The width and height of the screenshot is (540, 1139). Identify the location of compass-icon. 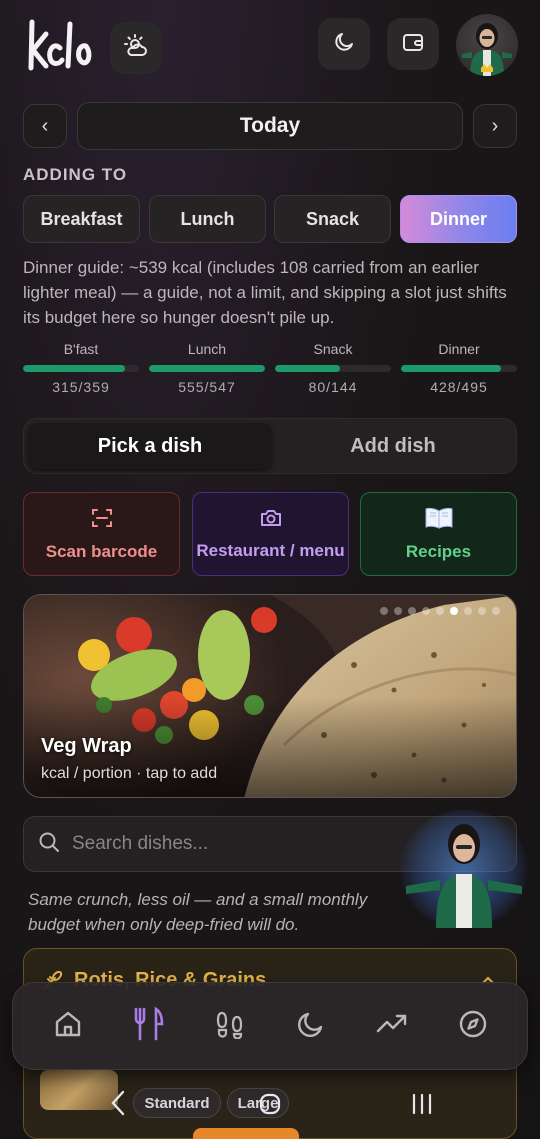
(473, 1026).